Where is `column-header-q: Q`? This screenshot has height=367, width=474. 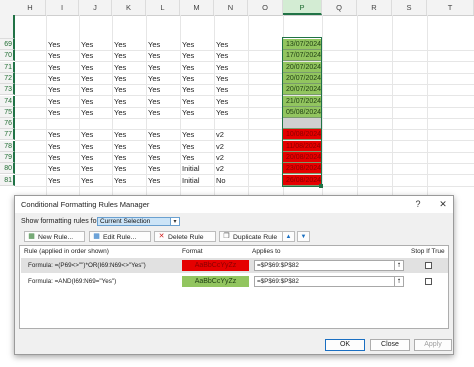
column-header-q: Q is located at coordinates (339, 7).